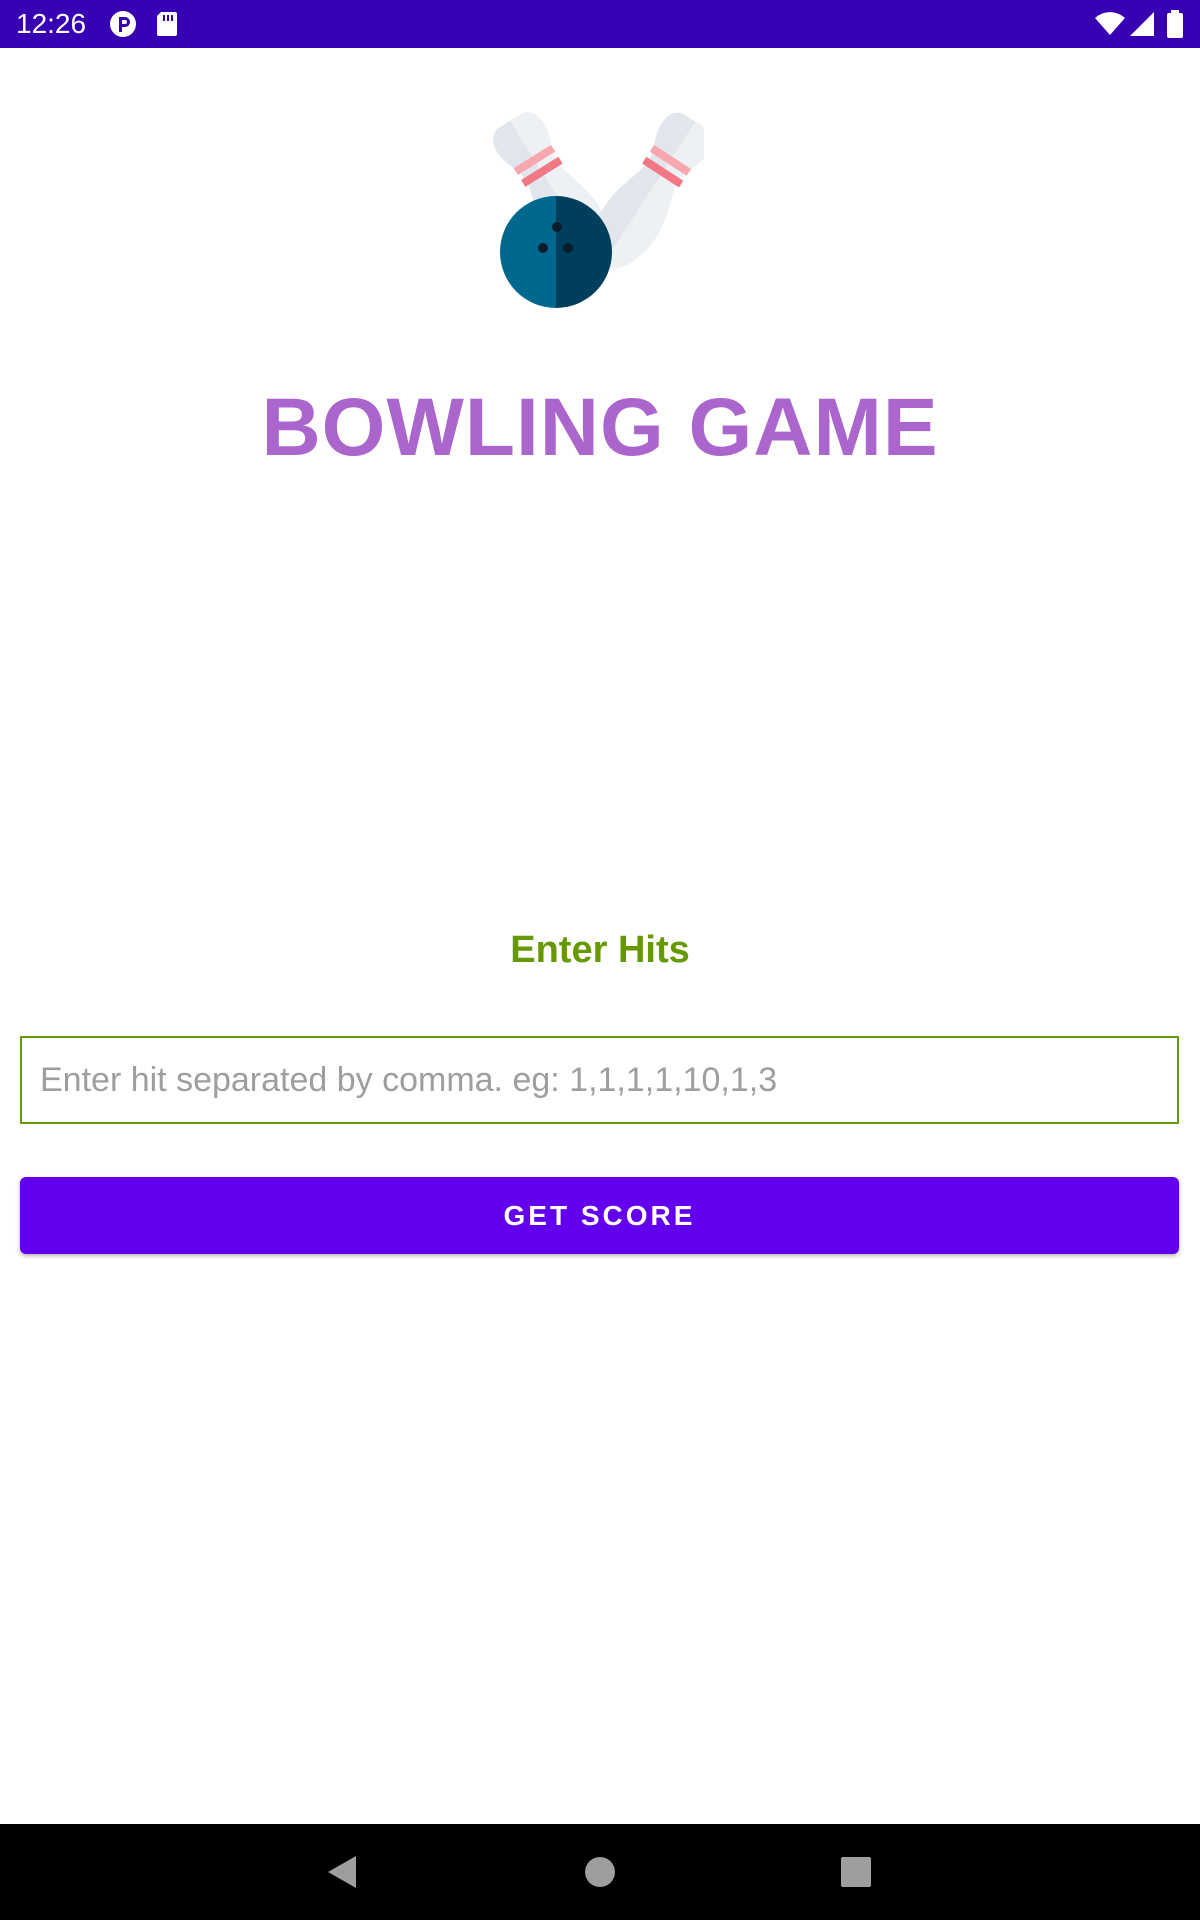 The height and width of the screenshot is (1920, 1200). Describe the element at coordinates (600, 24) in the screenshot. I see `status-bar: 12:26` at that location.